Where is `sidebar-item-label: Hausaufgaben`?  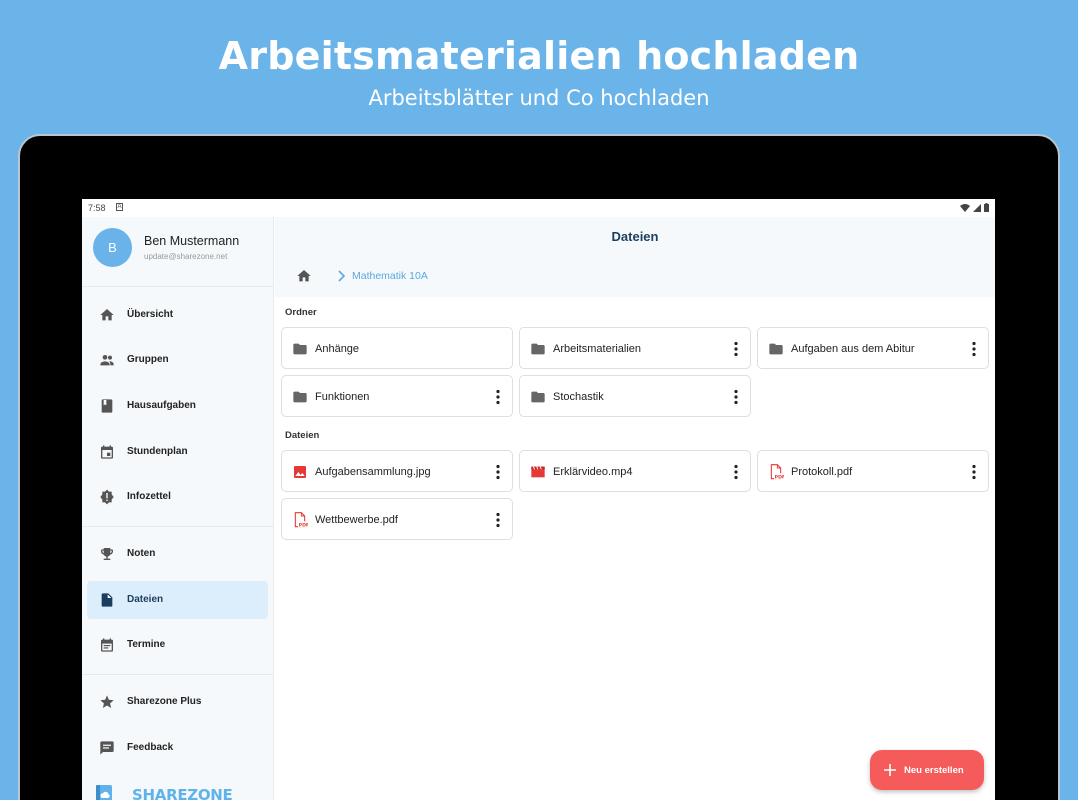
sidebar-item-label: Hausaufgaben is located at coordinates (161, 405).